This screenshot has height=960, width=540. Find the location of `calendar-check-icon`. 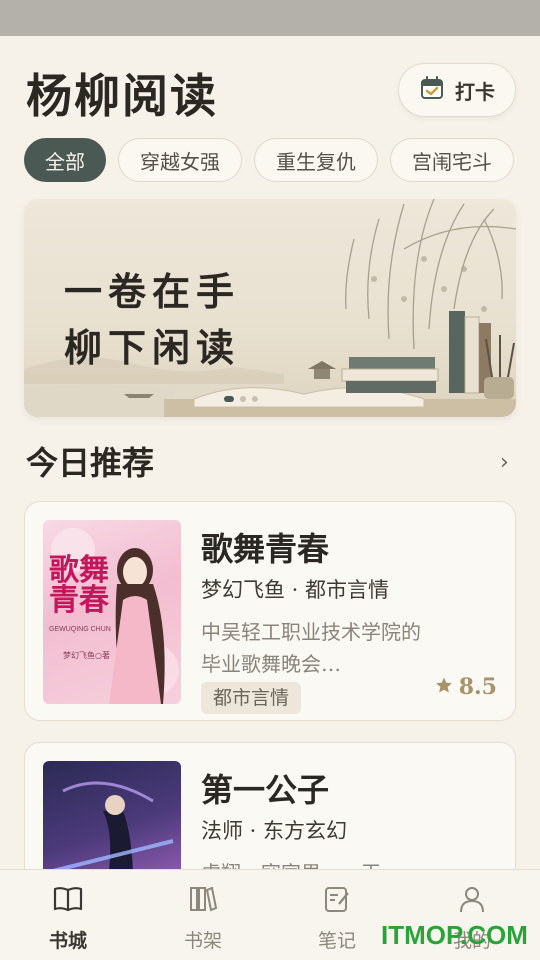

calendar-check-icon is located at coordinates (432, 90).